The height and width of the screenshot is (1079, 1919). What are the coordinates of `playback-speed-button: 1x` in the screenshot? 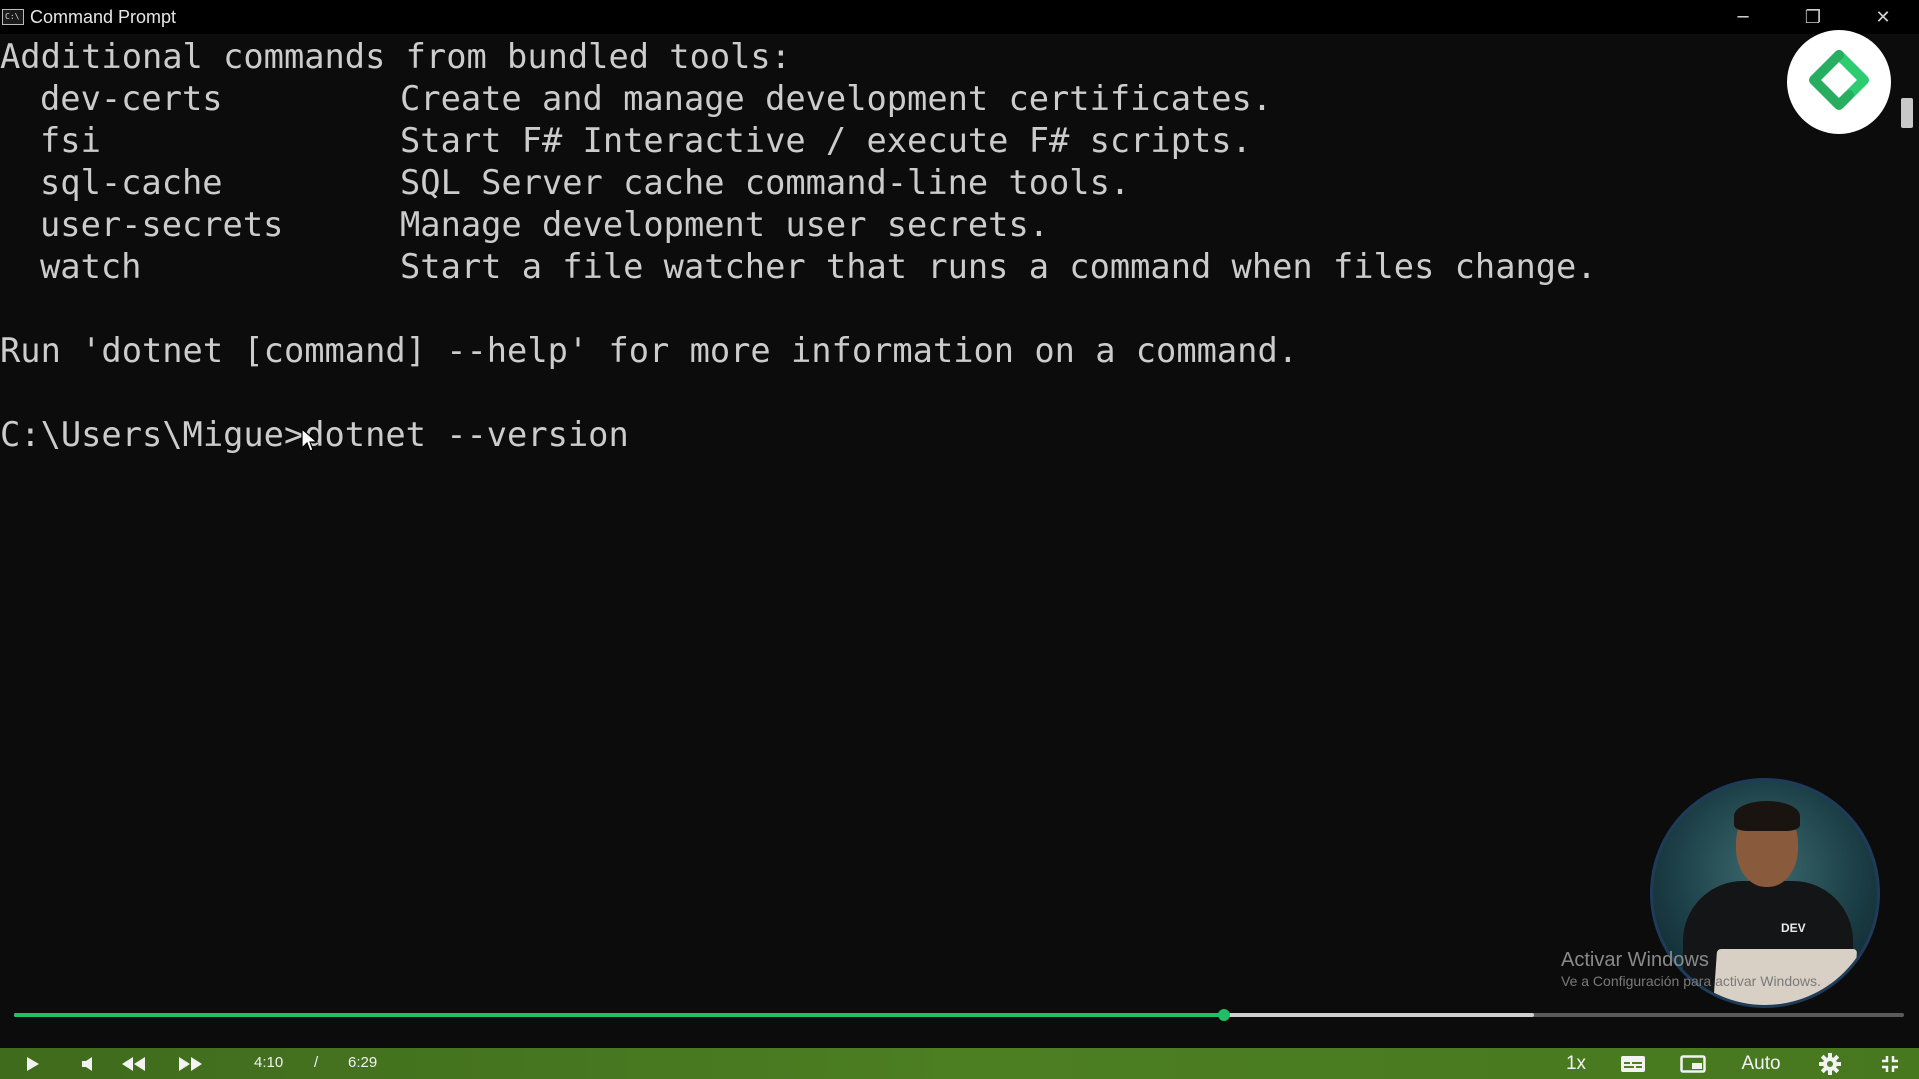 It's located at (1576, 1063).